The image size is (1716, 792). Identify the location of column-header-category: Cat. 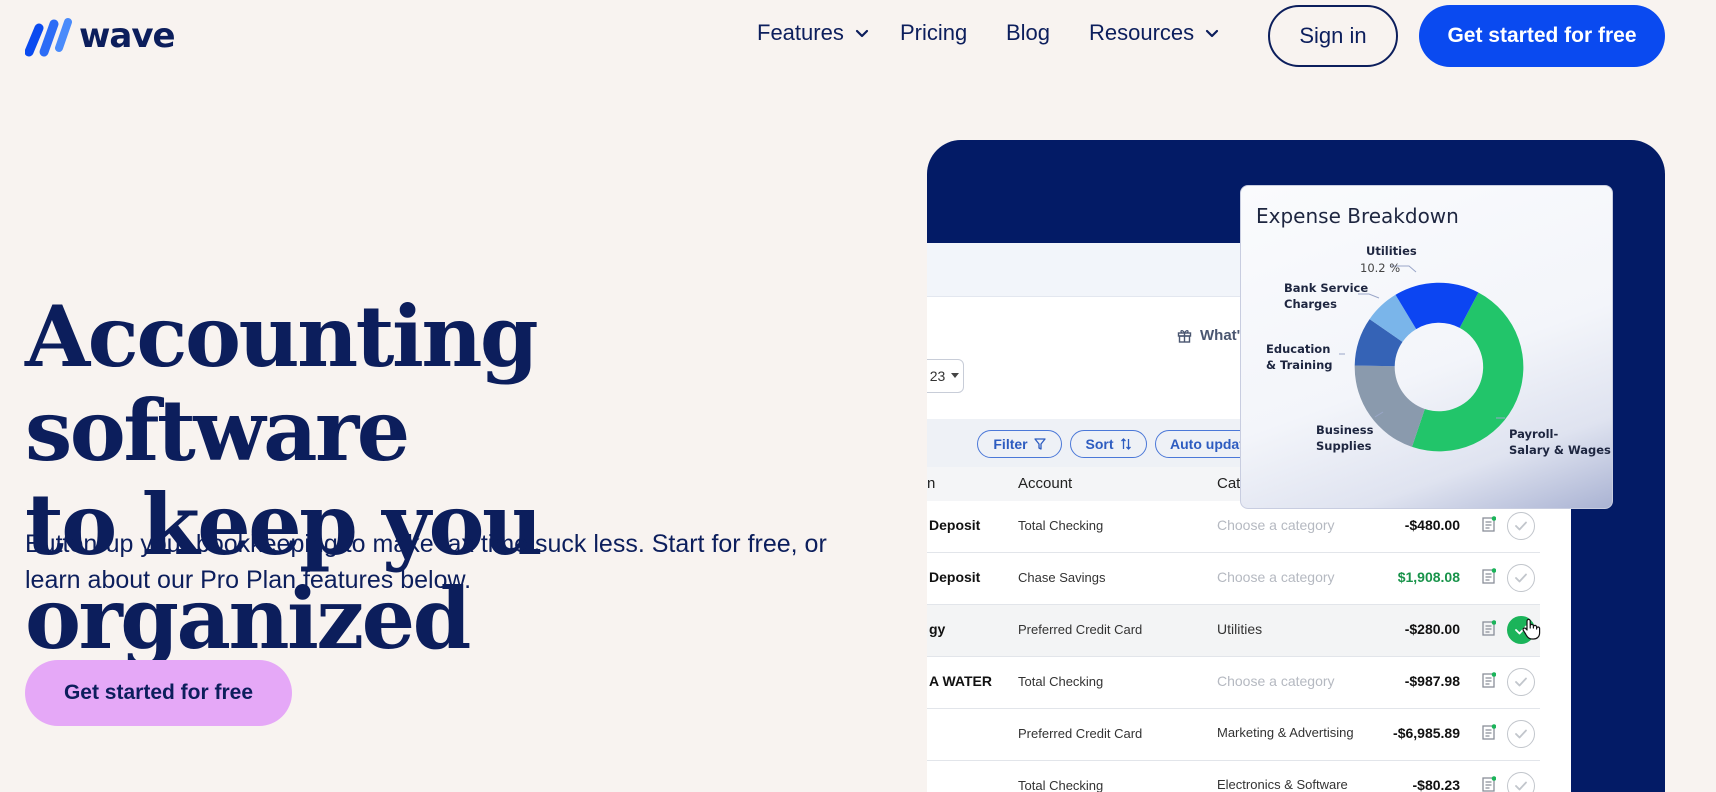
(1228, 483).